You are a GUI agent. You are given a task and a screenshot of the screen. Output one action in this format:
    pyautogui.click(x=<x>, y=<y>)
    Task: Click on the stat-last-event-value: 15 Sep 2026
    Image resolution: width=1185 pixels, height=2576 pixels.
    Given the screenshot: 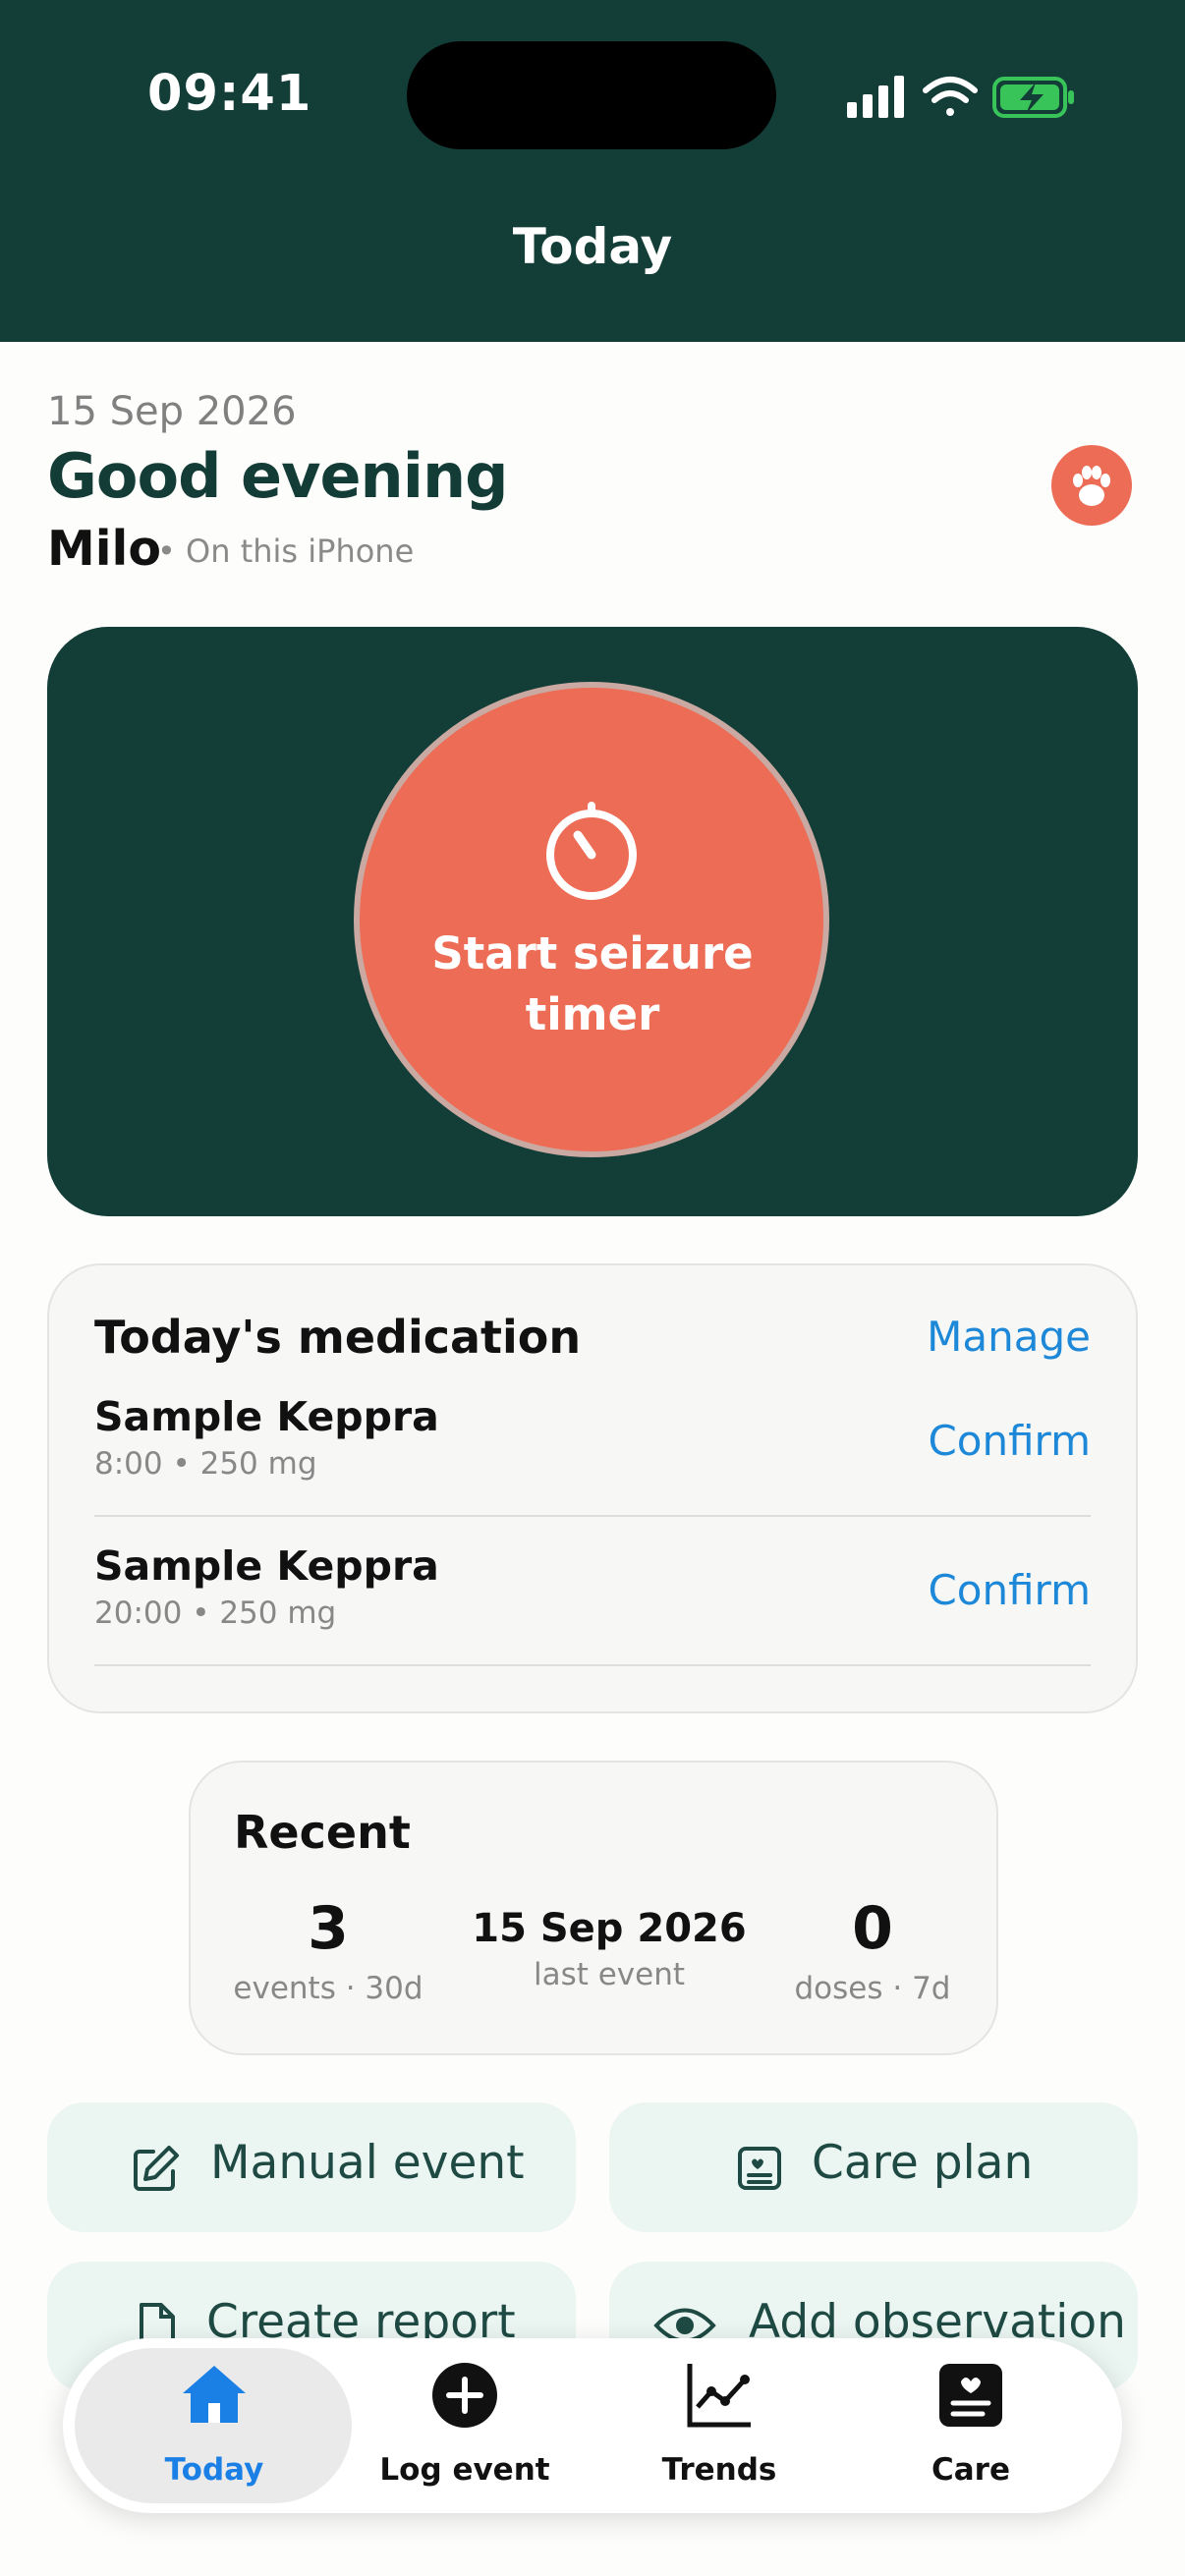 What is the action you would take?
    pyautogui.click(x=610, y=1928)
    